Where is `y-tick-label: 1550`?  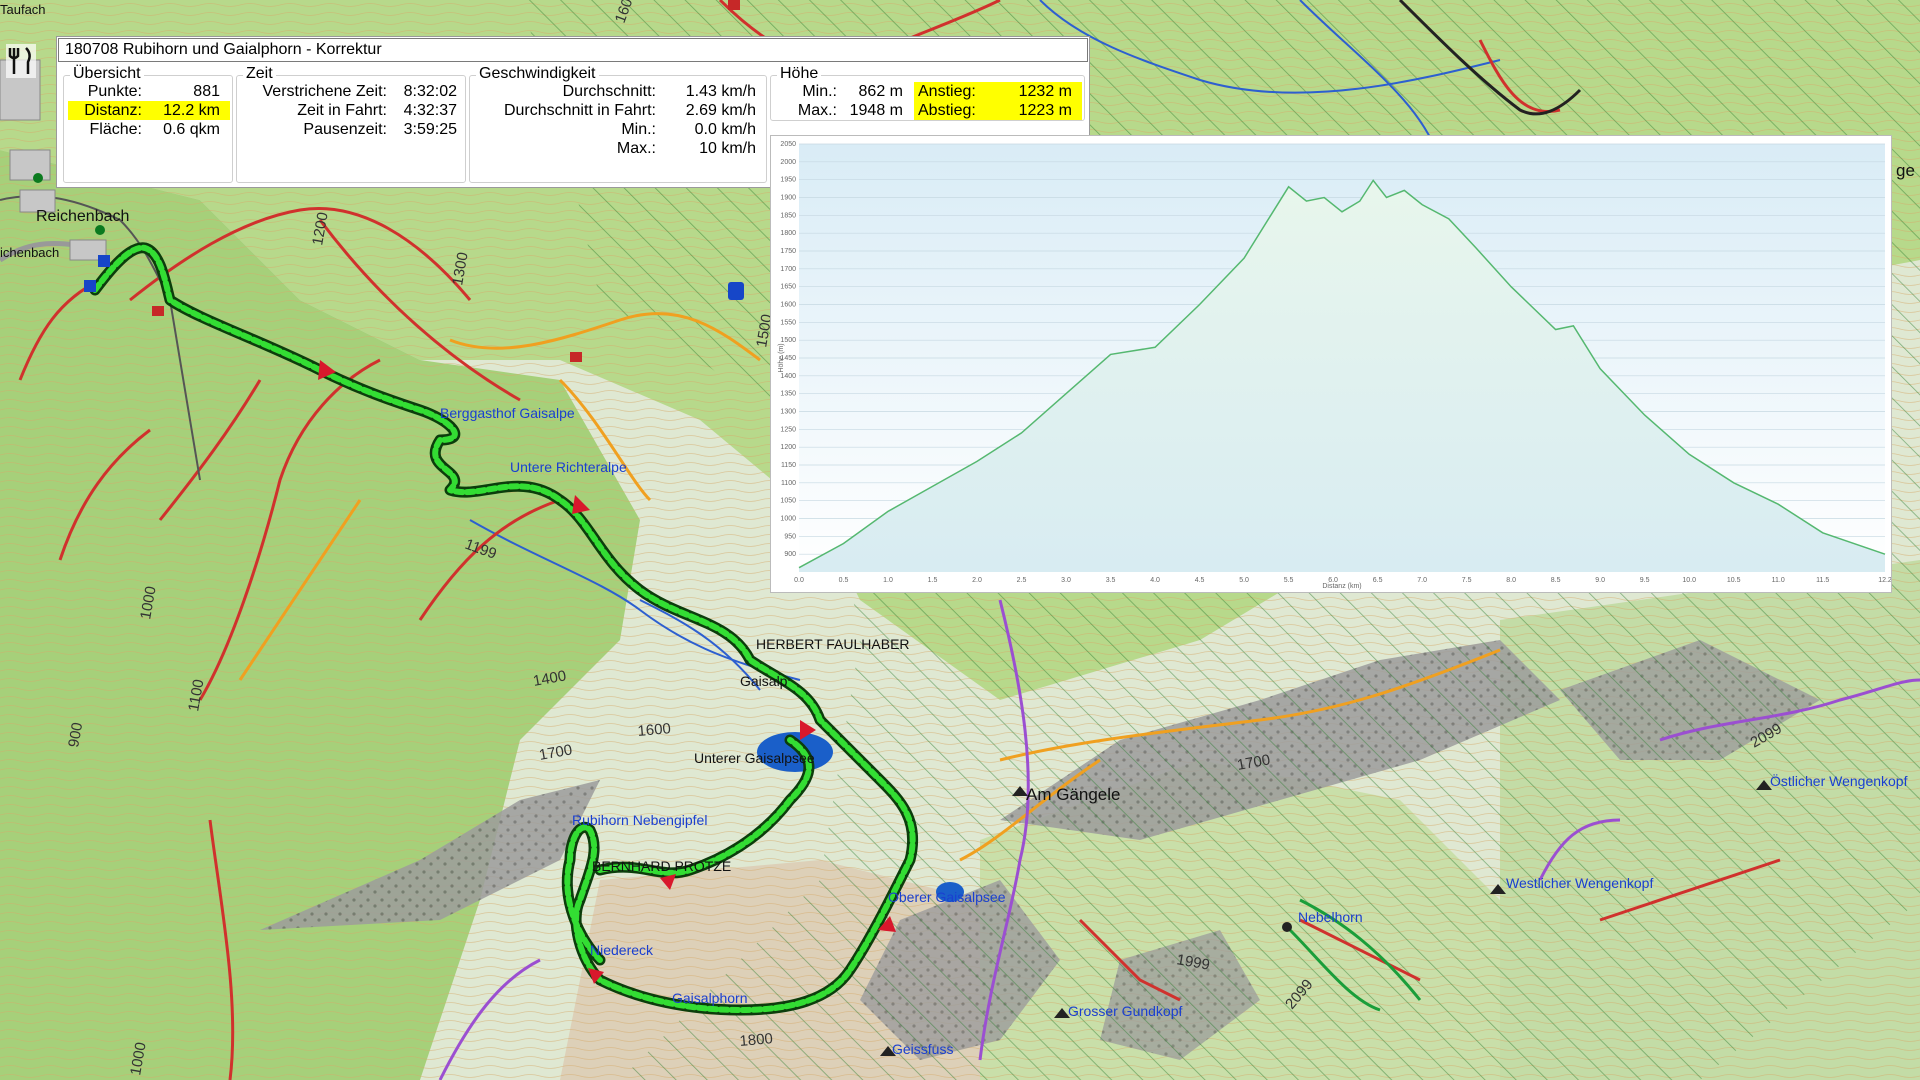 y-tick-label: 1550 is located at coordinates (788, 322).